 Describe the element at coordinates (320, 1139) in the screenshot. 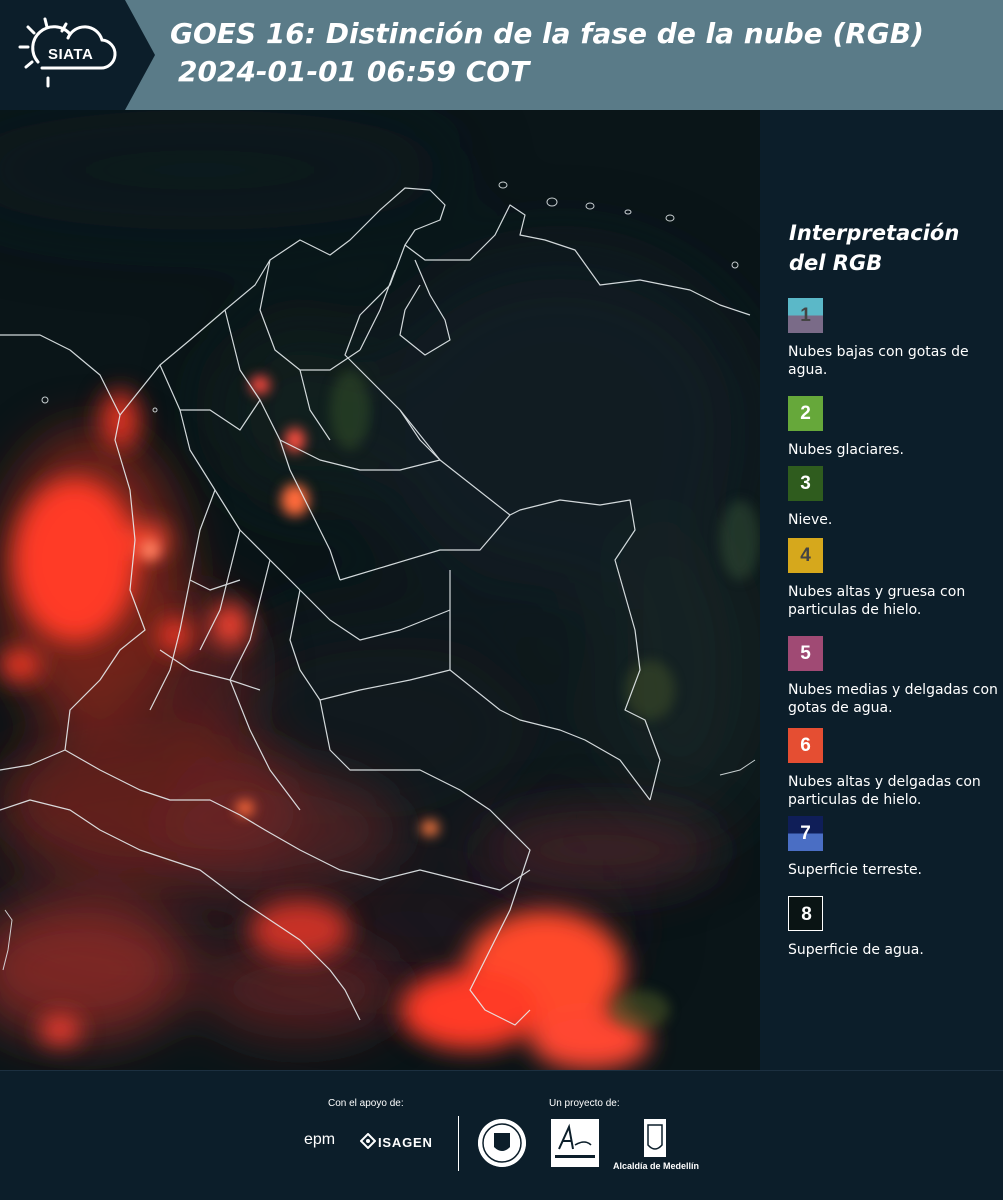

I see `epm-logo: epm` at that location.